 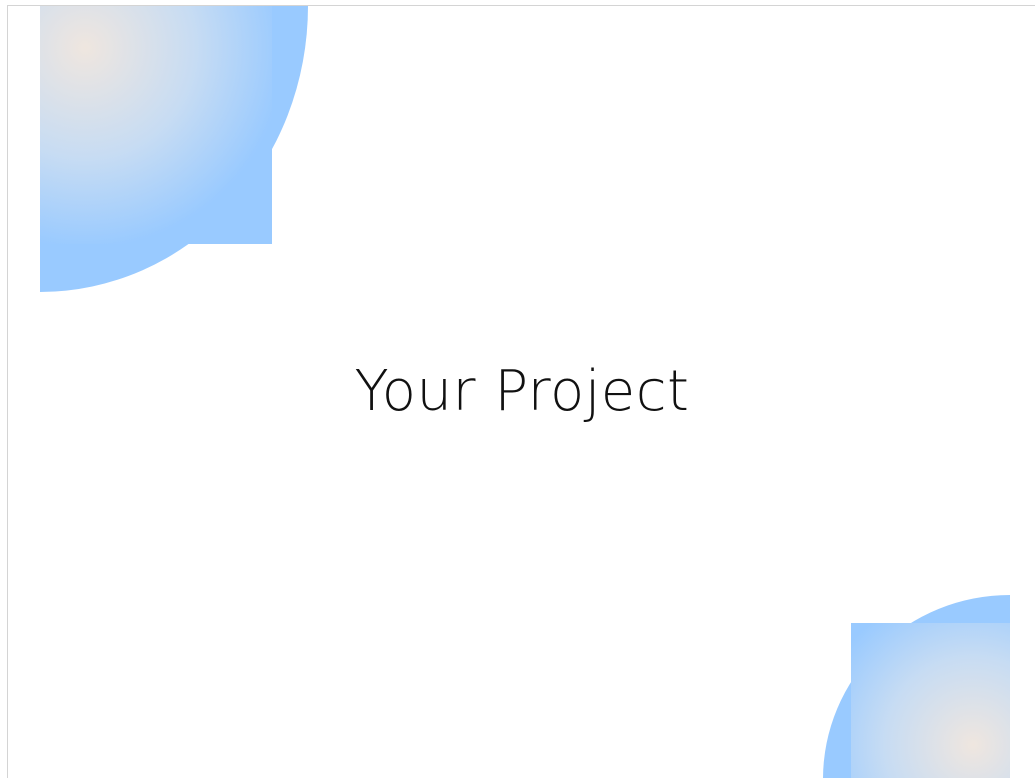 I want to click on slide-title: Your Project, so click(x=521, y=391).